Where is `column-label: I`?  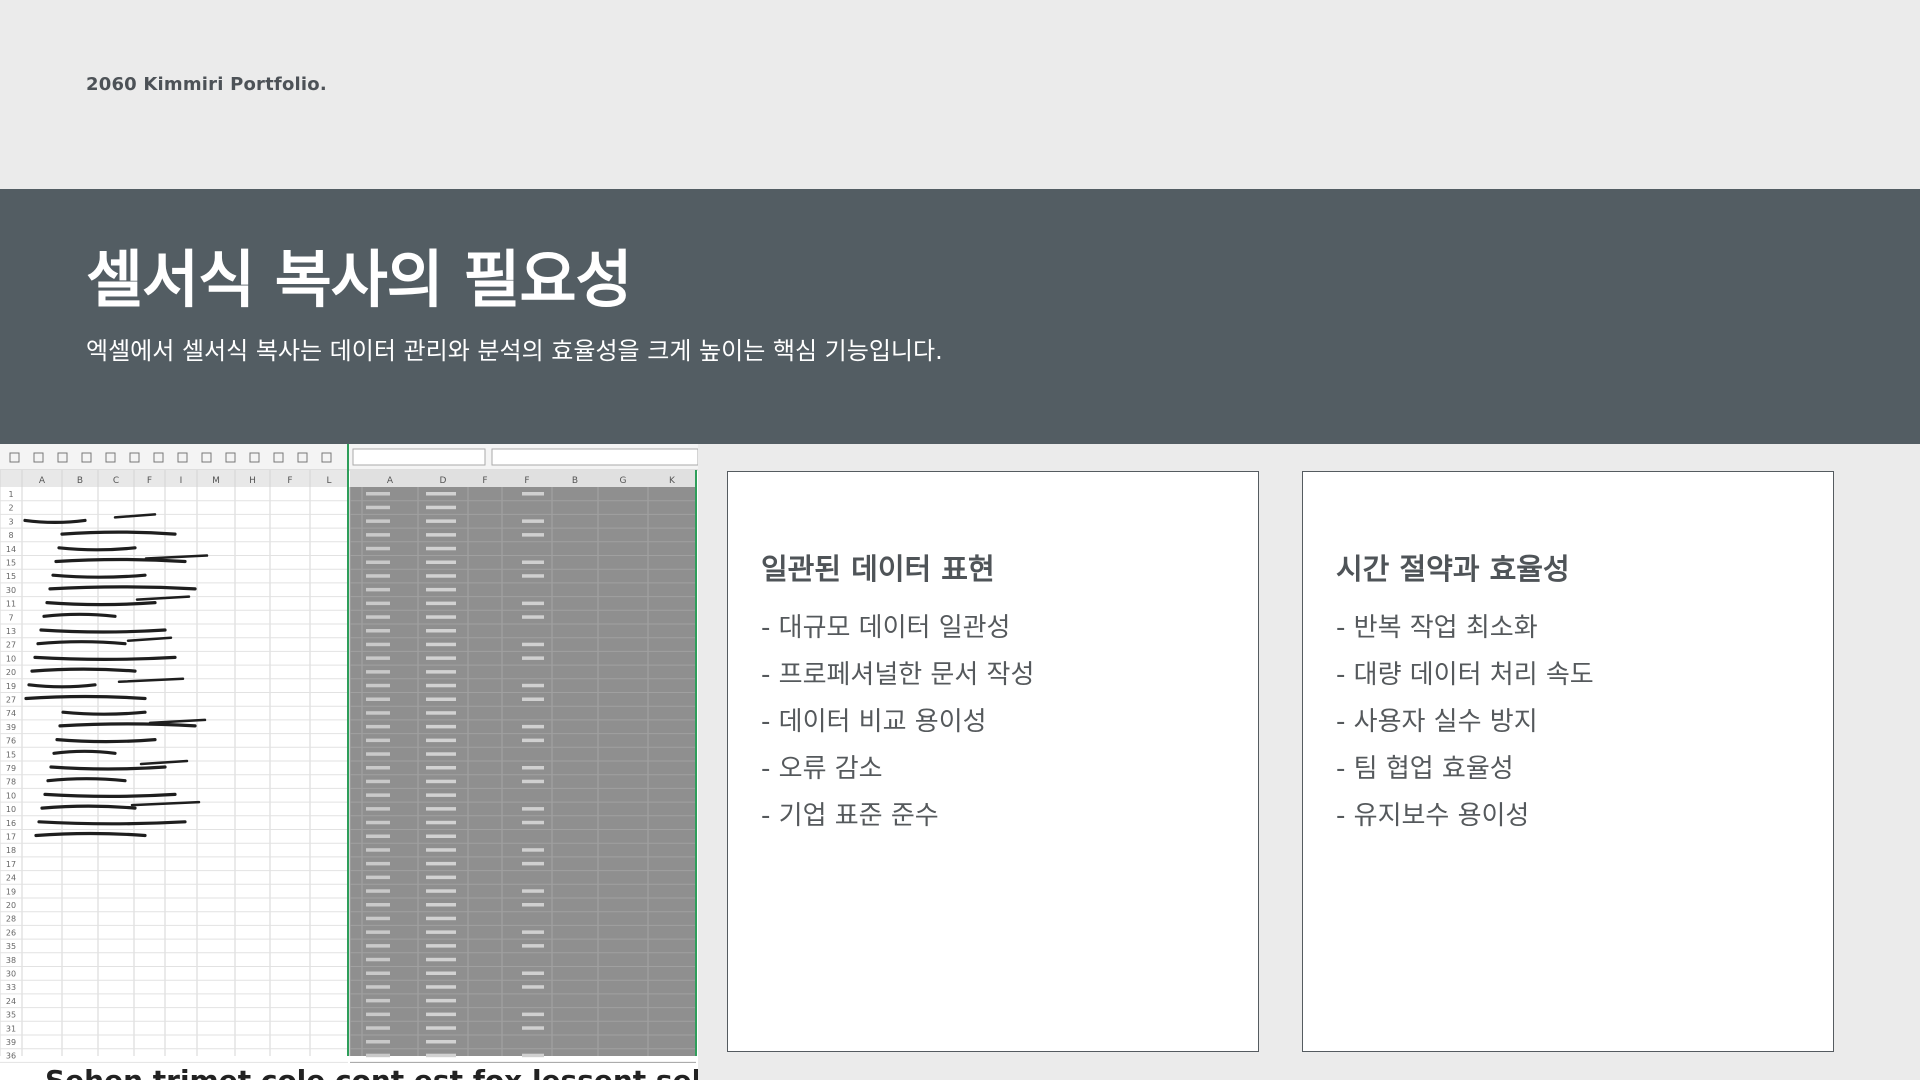 column-label: I is located at coordinates (181, 481).